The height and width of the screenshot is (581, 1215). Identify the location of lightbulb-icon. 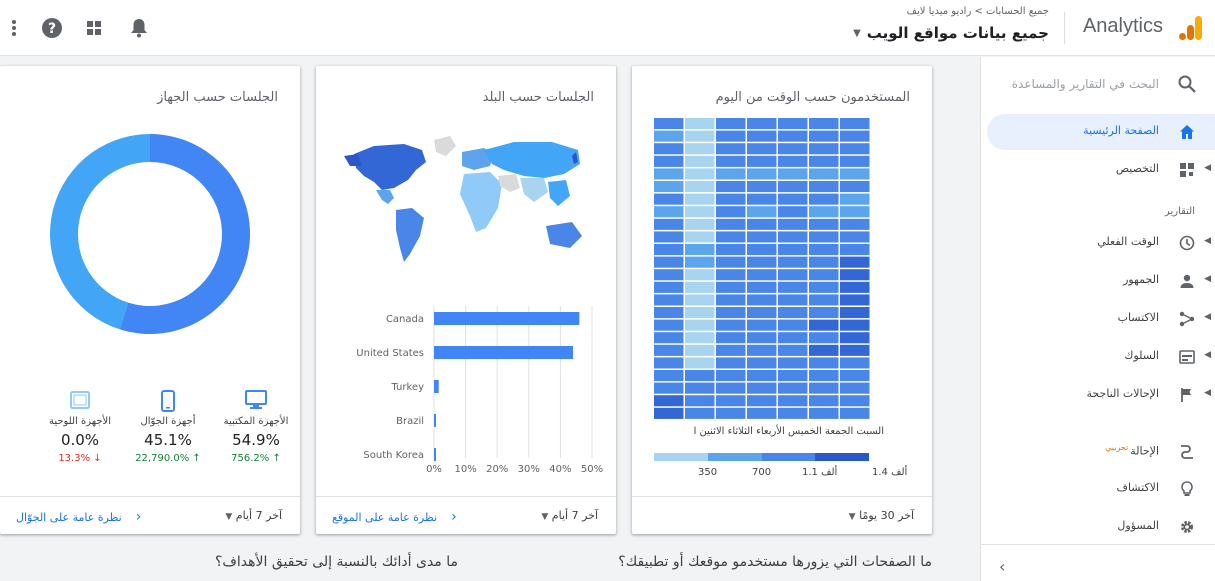
(1187, 489).